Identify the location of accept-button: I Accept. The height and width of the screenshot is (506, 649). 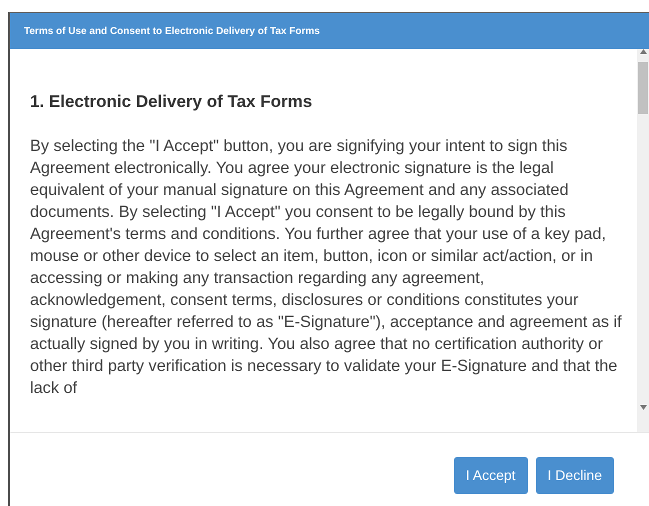
(491, 475).